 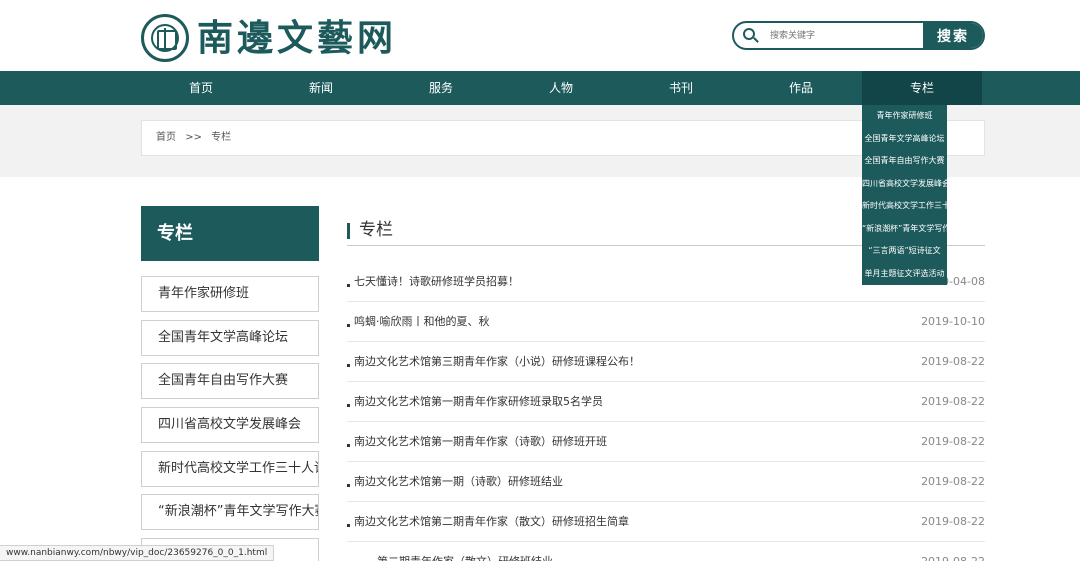 I want to click on dropdown-item: 新时代高校文学工作三十人论坛, so click(x=904, y=206).